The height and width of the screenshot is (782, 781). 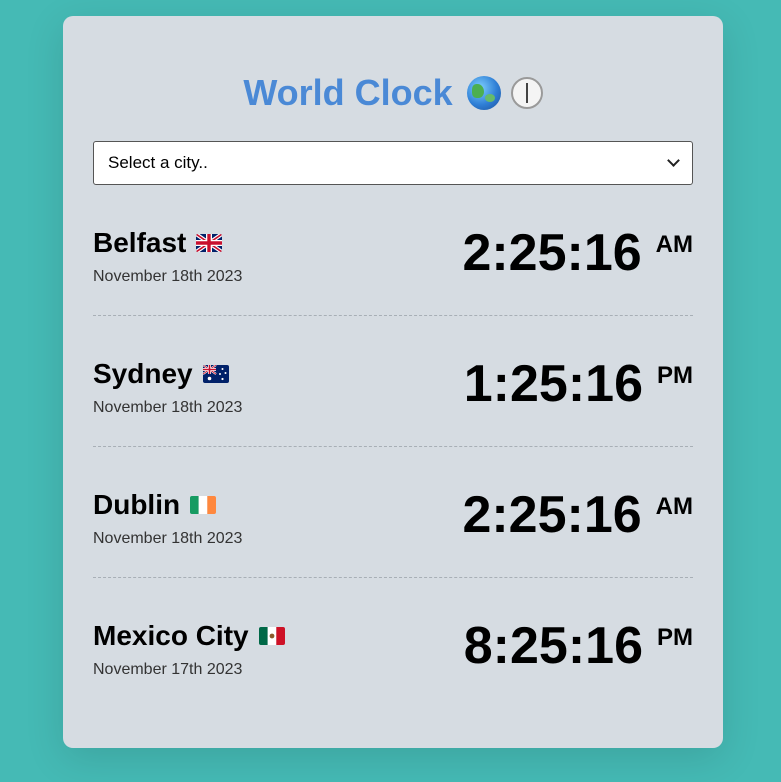 I want to click on city-info: Belfast November 18th 2023, so click(x=167, y=257).